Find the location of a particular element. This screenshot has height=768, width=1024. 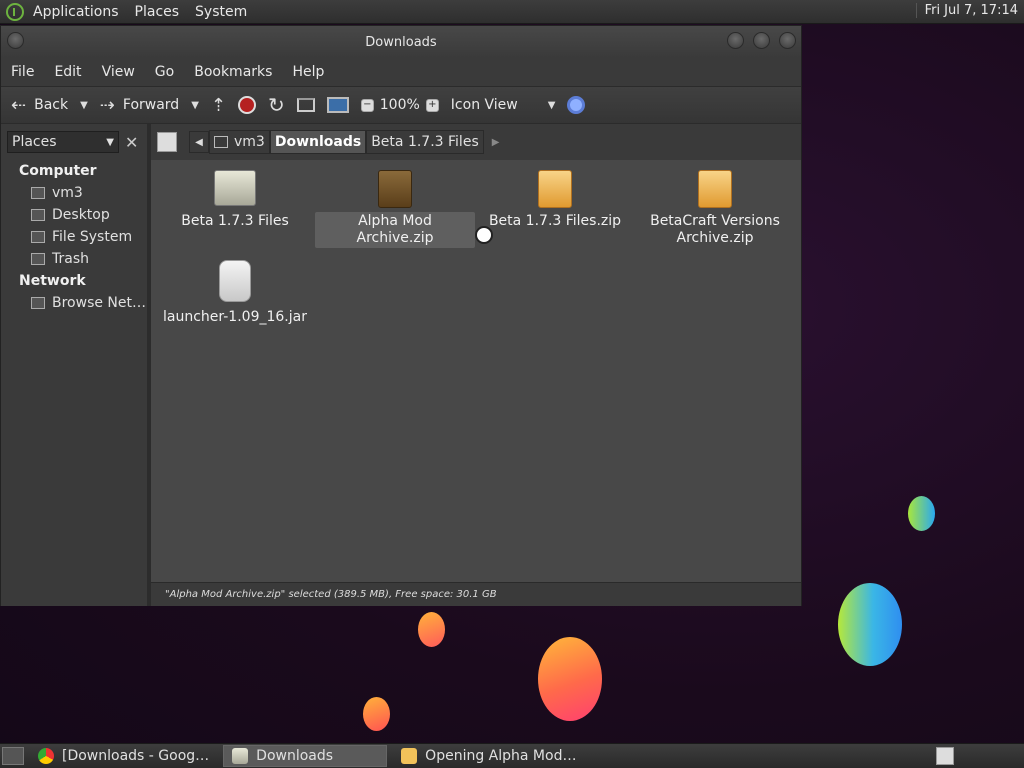

view-mode-select: Icon View ▼ is located at coordinates (503, 105).